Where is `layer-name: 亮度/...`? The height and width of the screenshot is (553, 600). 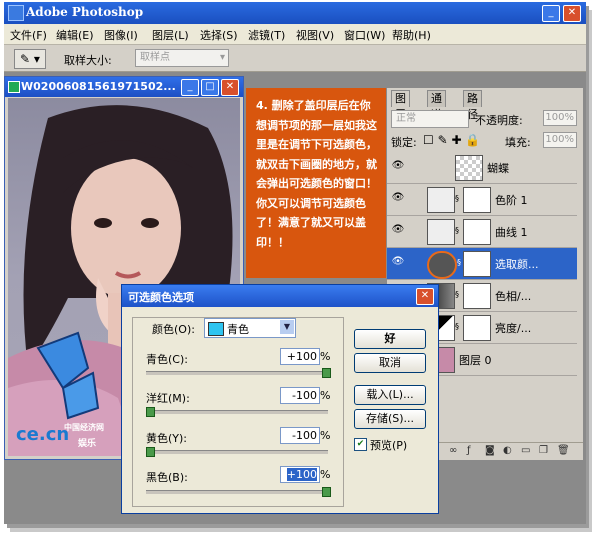 layer-name: 亮度/... is located at coordinates (513, 328).